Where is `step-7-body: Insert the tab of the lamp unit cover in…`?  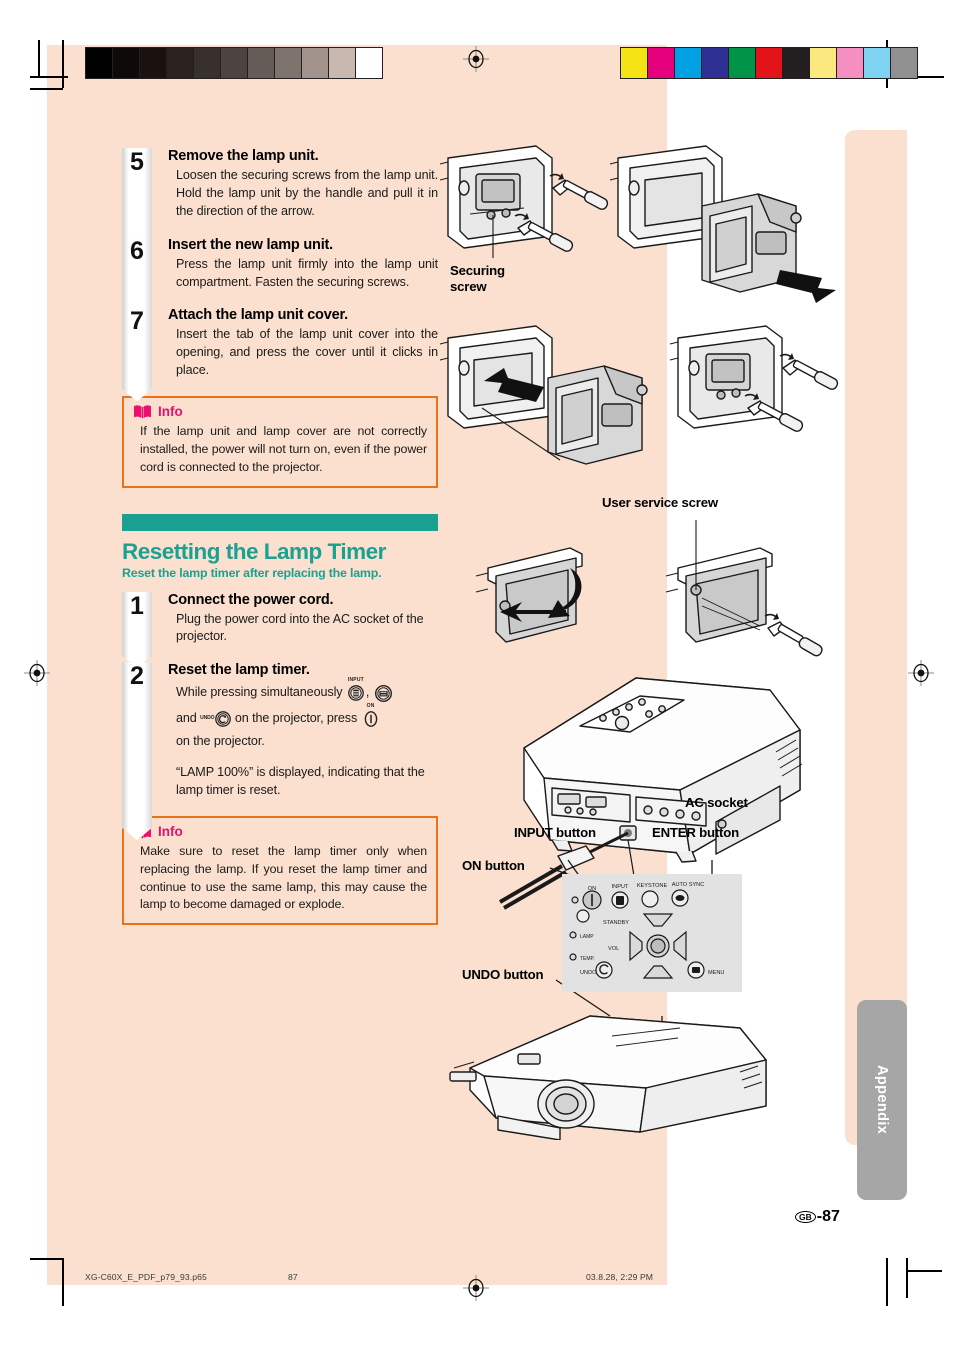 step-7-body: Insert the tab of the lamp unit cover in… is located at coordinates (307, 352).